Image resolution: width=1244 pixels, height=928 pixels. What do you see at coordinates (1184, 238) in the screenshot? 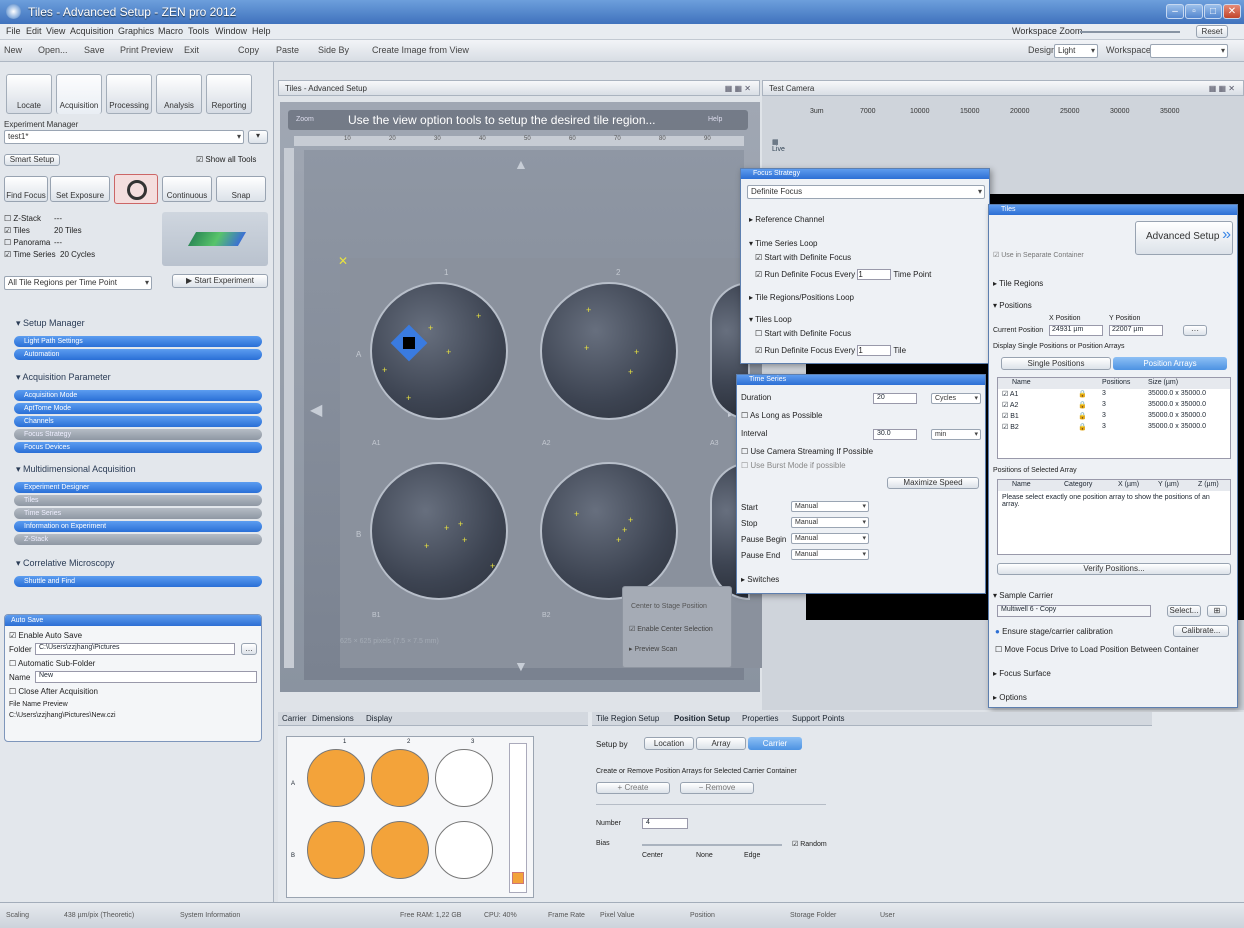
I see `advanced-setup-button: Advanced Setup »` at bounding box center [1184, 238].